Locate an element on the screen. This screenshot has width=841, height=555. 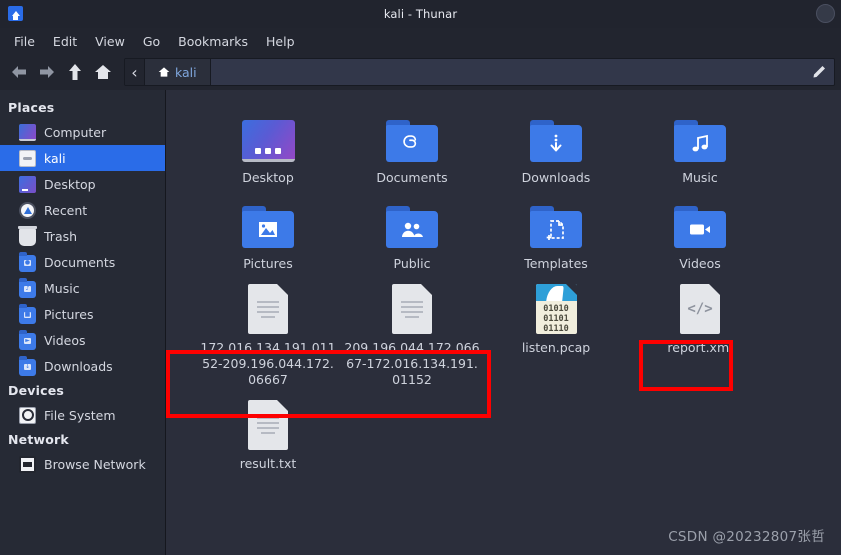
sidebar-item-computer: Computer is located at coordinates (82, 132).